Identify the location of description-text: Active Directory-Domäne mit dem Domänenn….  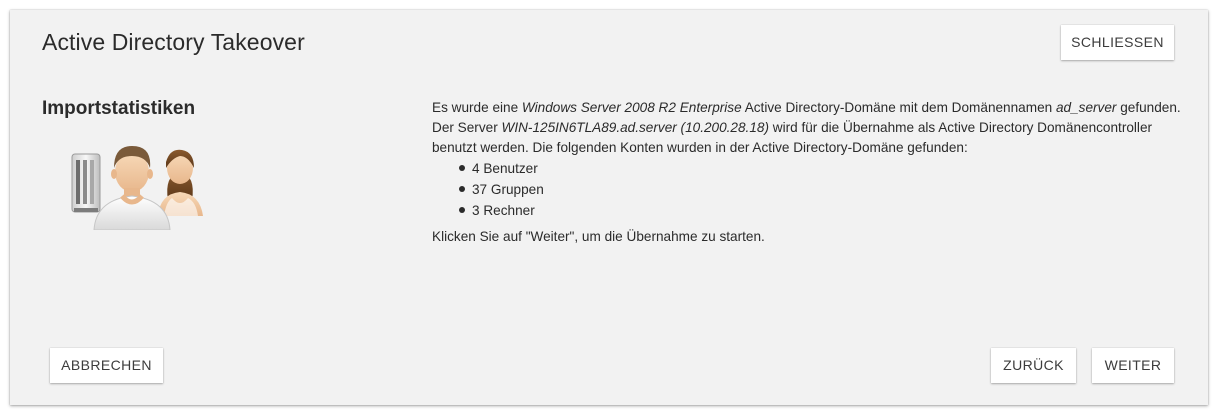
(898, 107).